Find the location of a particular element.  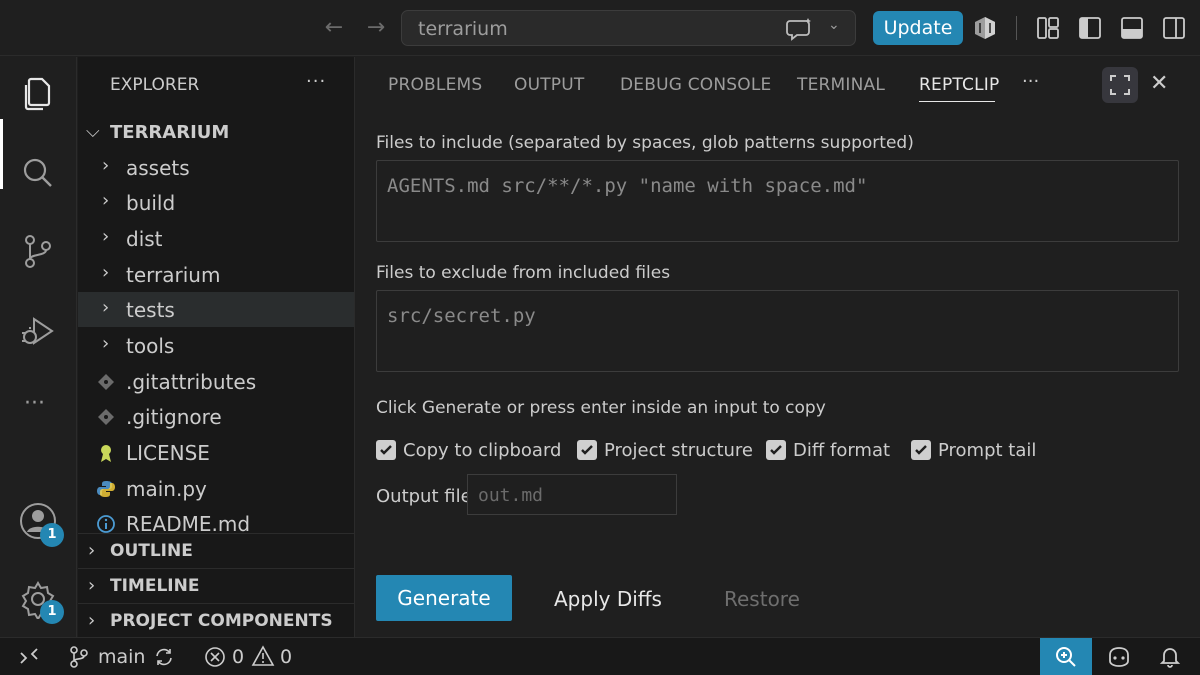

git-file-icon is located at coordinates (106, 417).